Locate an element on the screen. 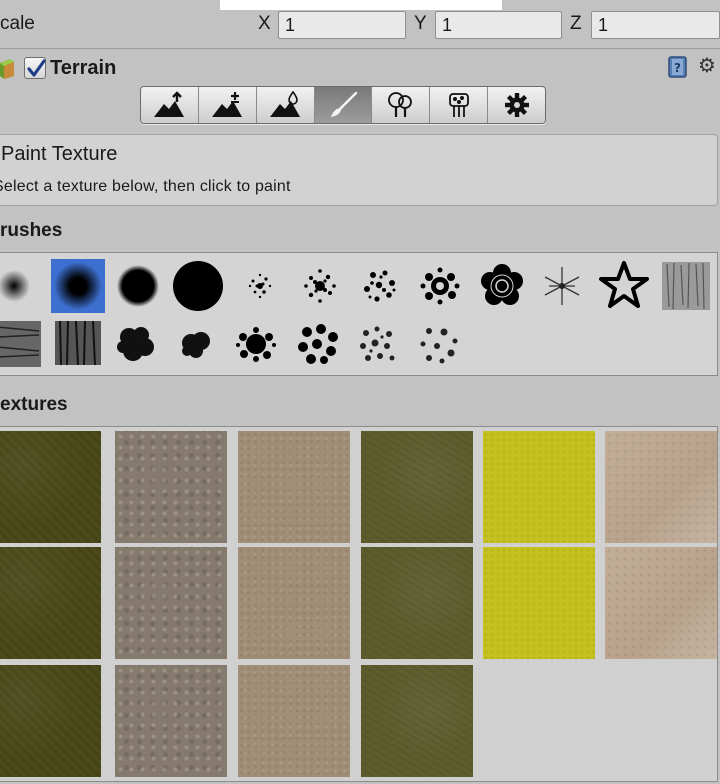 The width and height of the screenshot is (720, 784). mountain-up-arrow-icon is located at coordinates (169, 104).